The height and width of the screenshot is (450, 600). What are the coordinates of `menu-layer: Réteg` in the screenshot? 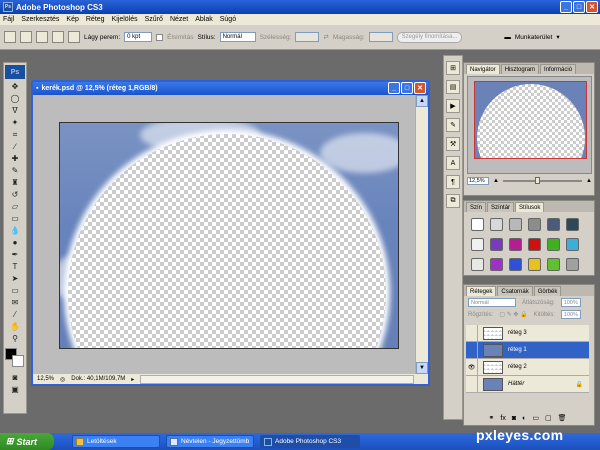 It's located at (95, 19).